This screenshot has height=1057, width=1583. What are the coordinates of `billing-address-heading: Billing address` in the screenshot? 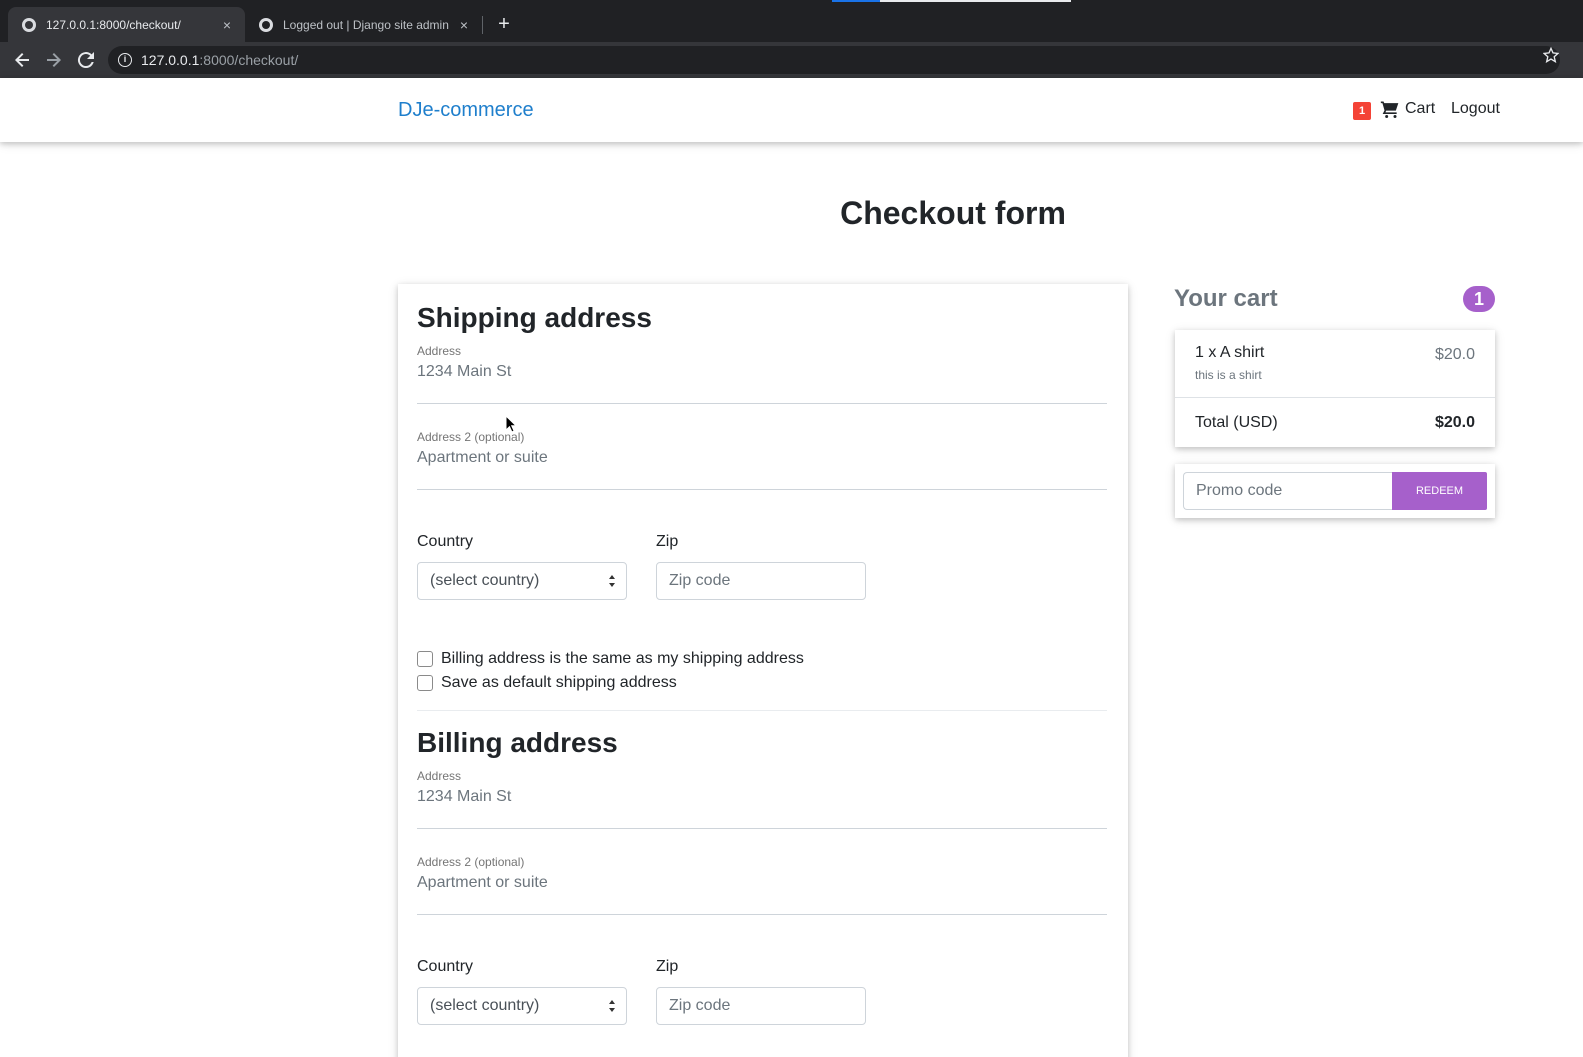 It's located at (517, 742).